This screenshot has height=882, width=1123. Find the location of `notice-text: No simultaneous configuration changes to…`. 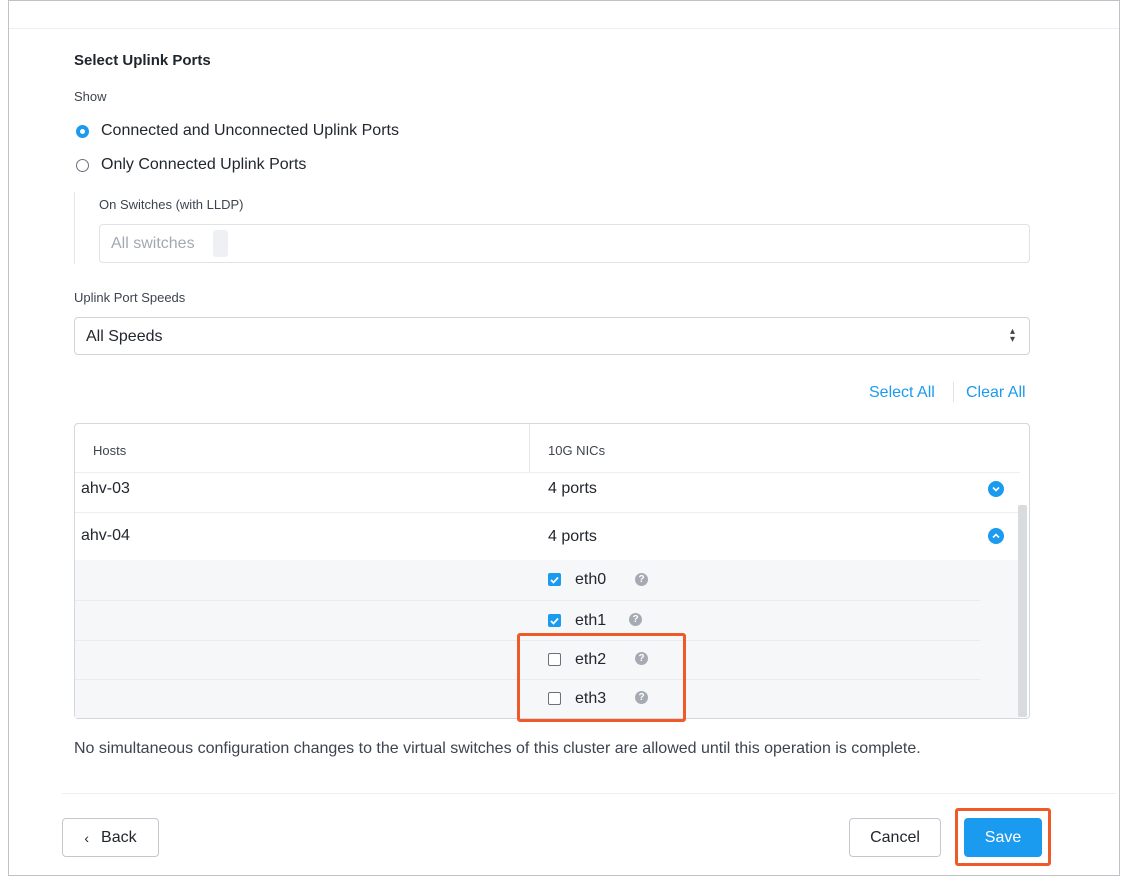

notice-text: No simultaneous configuration changes to… is located at coordinates (497, 748).